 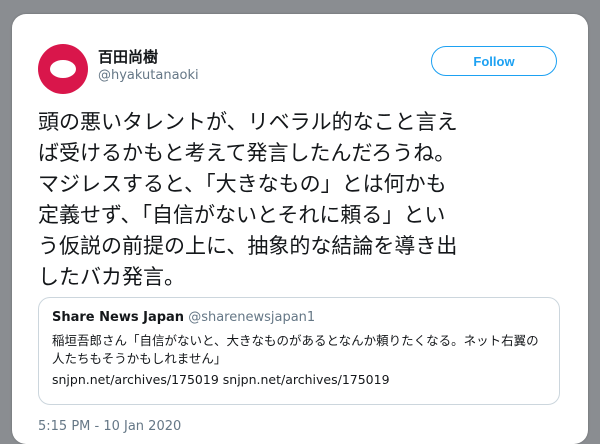 What do you see at coordinates (494, 61) in the screenshot?
I see `follow-button: Follow` at bounding box center [494, 61].